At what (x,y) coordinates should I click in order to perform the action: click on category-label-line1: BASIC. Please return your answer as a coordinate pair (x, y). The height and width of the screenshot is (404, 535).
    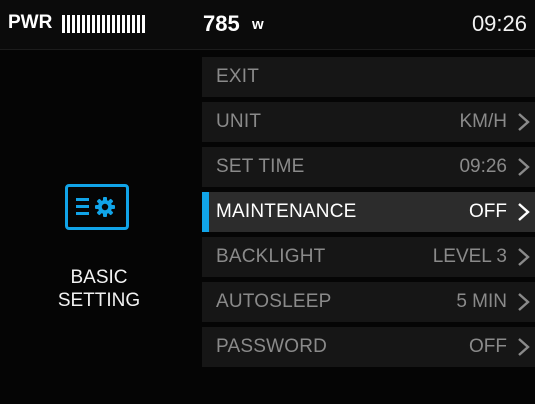
    Looking at the image, I should click on (99, 277).